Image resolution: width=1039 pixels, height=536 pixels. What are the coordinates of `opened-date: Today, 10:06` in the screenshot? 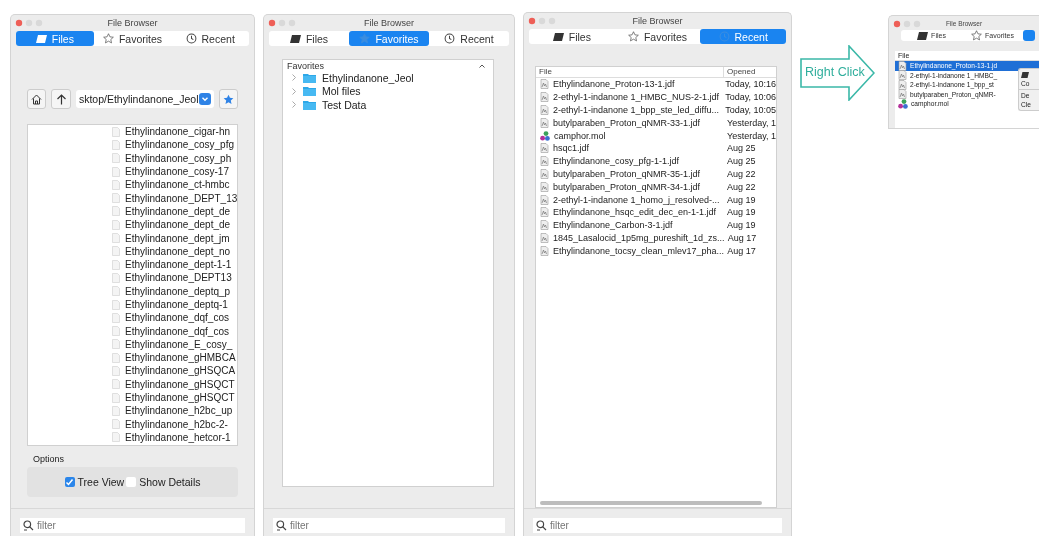 It's located at (750, 97).